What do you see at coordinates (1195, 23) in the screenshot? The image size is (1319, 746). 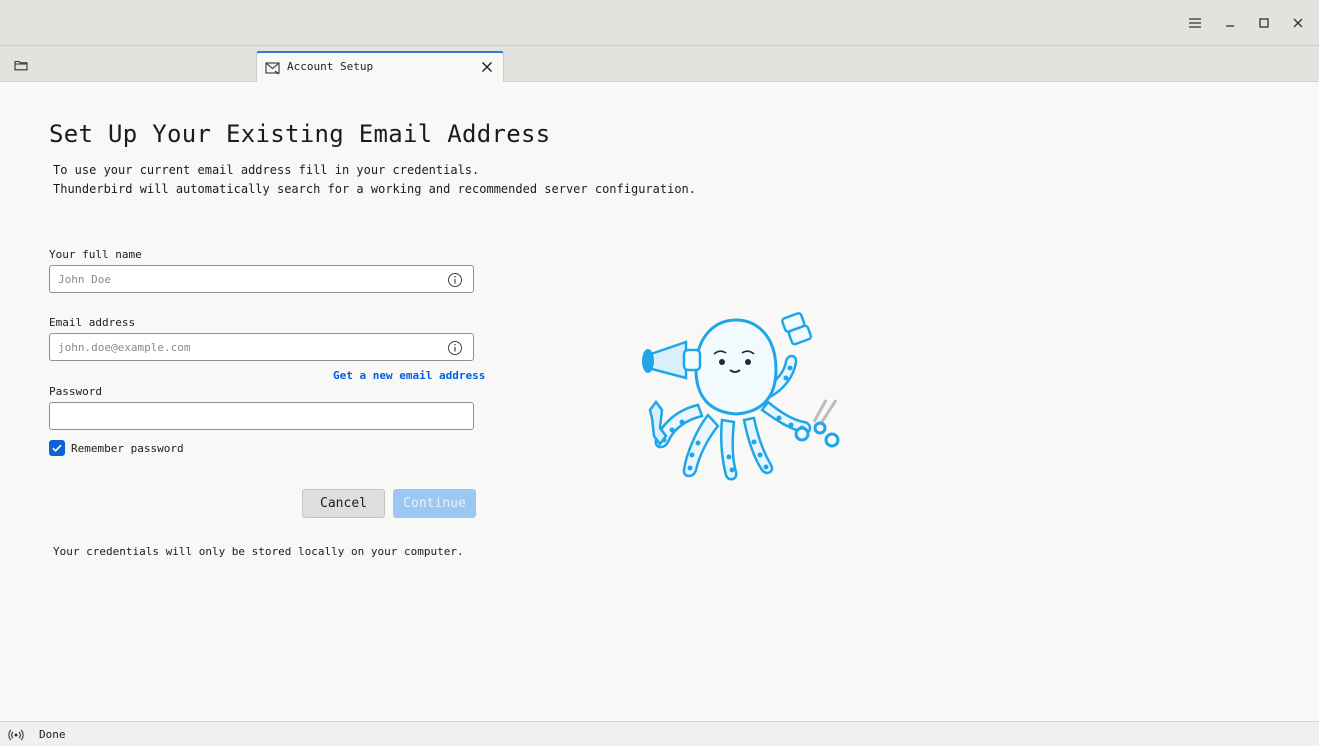 I see `hamburger-menu-icon` at bounding box center [1195, 23].